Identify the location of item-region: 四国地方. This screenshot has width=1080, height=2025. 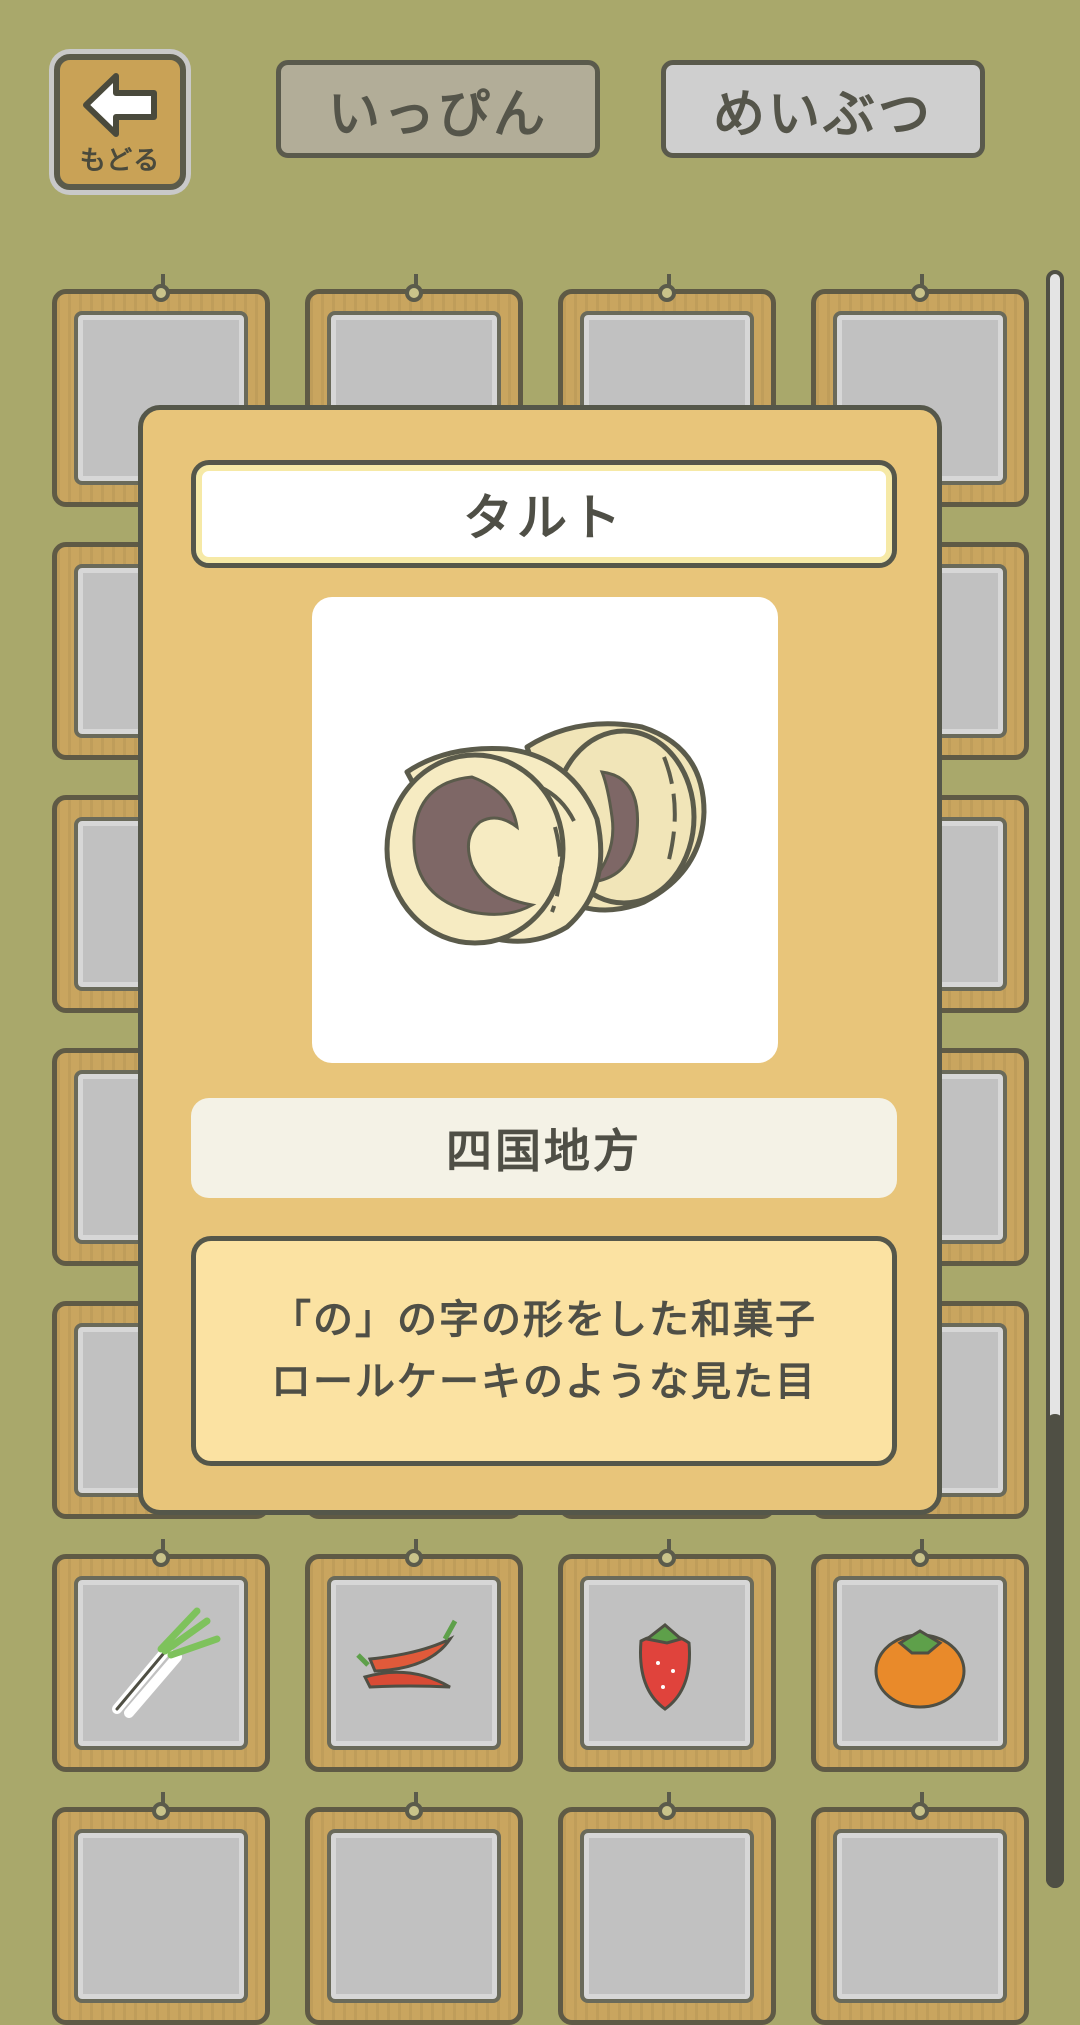
(544, 1148).